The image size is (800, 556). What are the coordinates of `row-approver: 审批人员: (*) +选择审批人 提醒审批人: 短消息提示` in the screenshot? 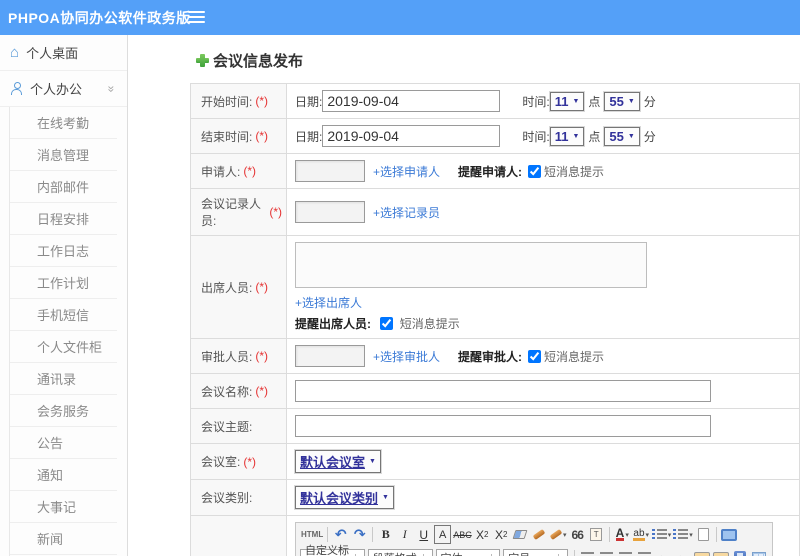 It's located at (495, 356).